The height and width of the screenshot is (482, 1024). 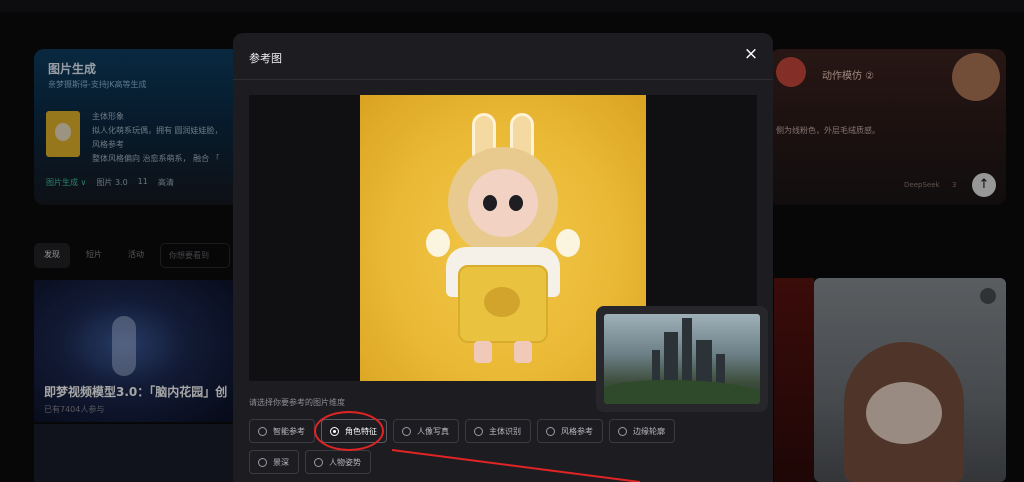 What do you see at coordinates (503, 79) in the screenshot?
I see `divider` at bounding box center [503, 79].